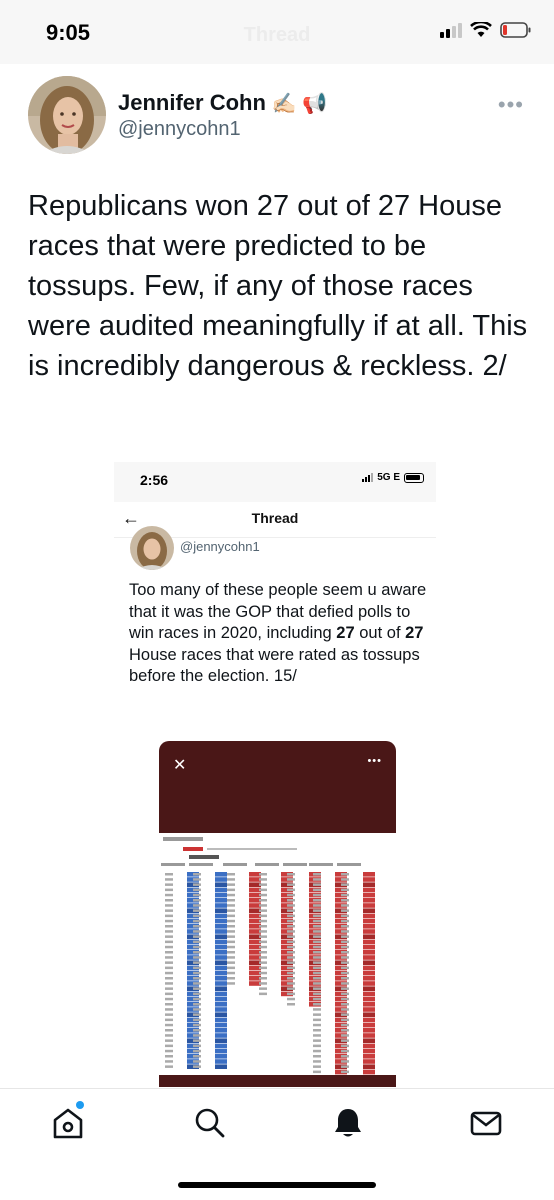 The width and height of the screenshot is (554, 1200). What do you see at coordinates (192, 102) in the screenshot?
I see `display-name-text: Jennifer Cohn` at bounding box center [192, 102].